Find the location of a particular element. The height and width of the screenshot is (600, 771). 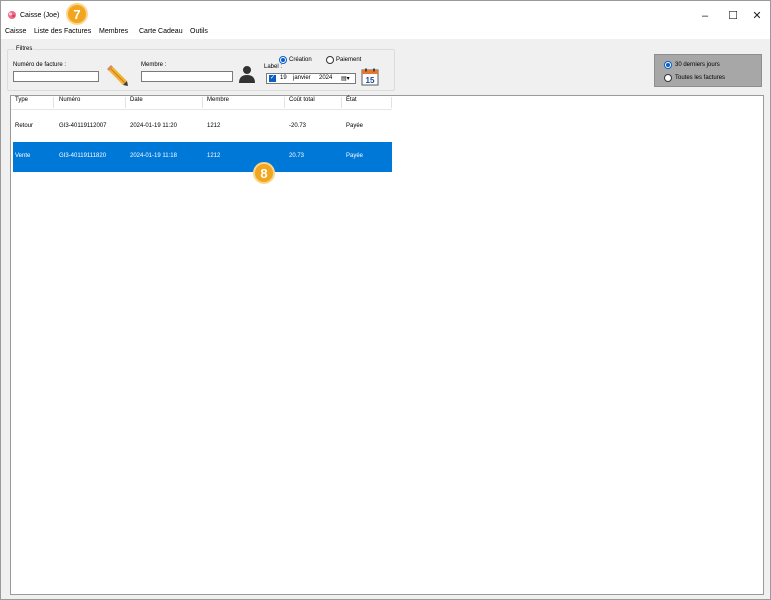

radio-all-invoices is located at coordinates (668, 78).